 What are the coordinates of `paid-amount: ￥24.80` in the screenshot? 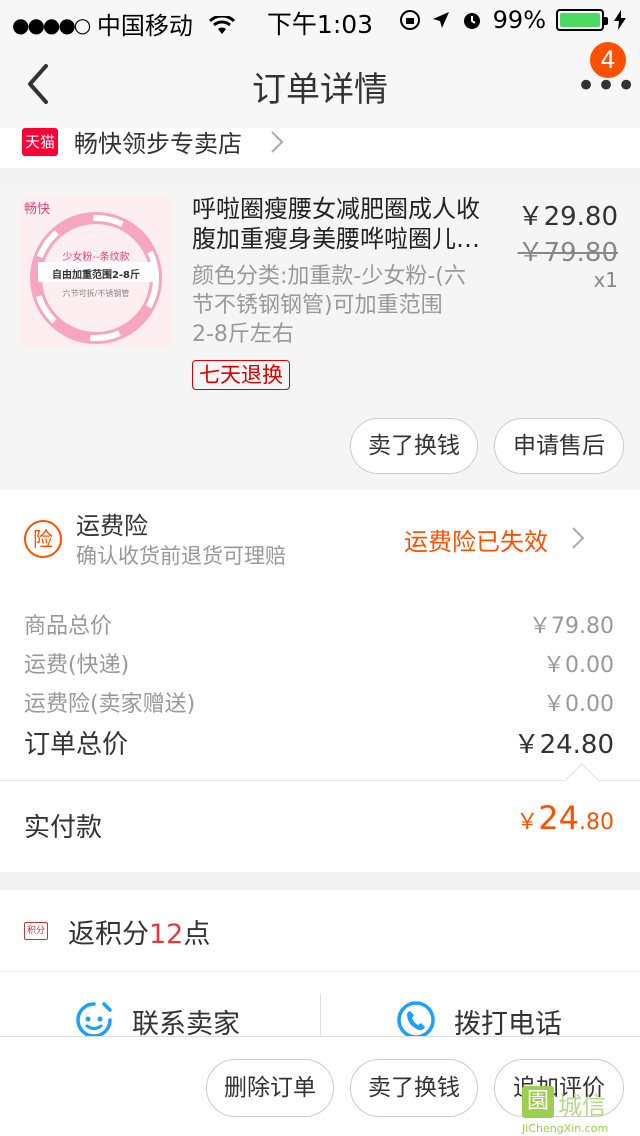 It's located at (565, 818).